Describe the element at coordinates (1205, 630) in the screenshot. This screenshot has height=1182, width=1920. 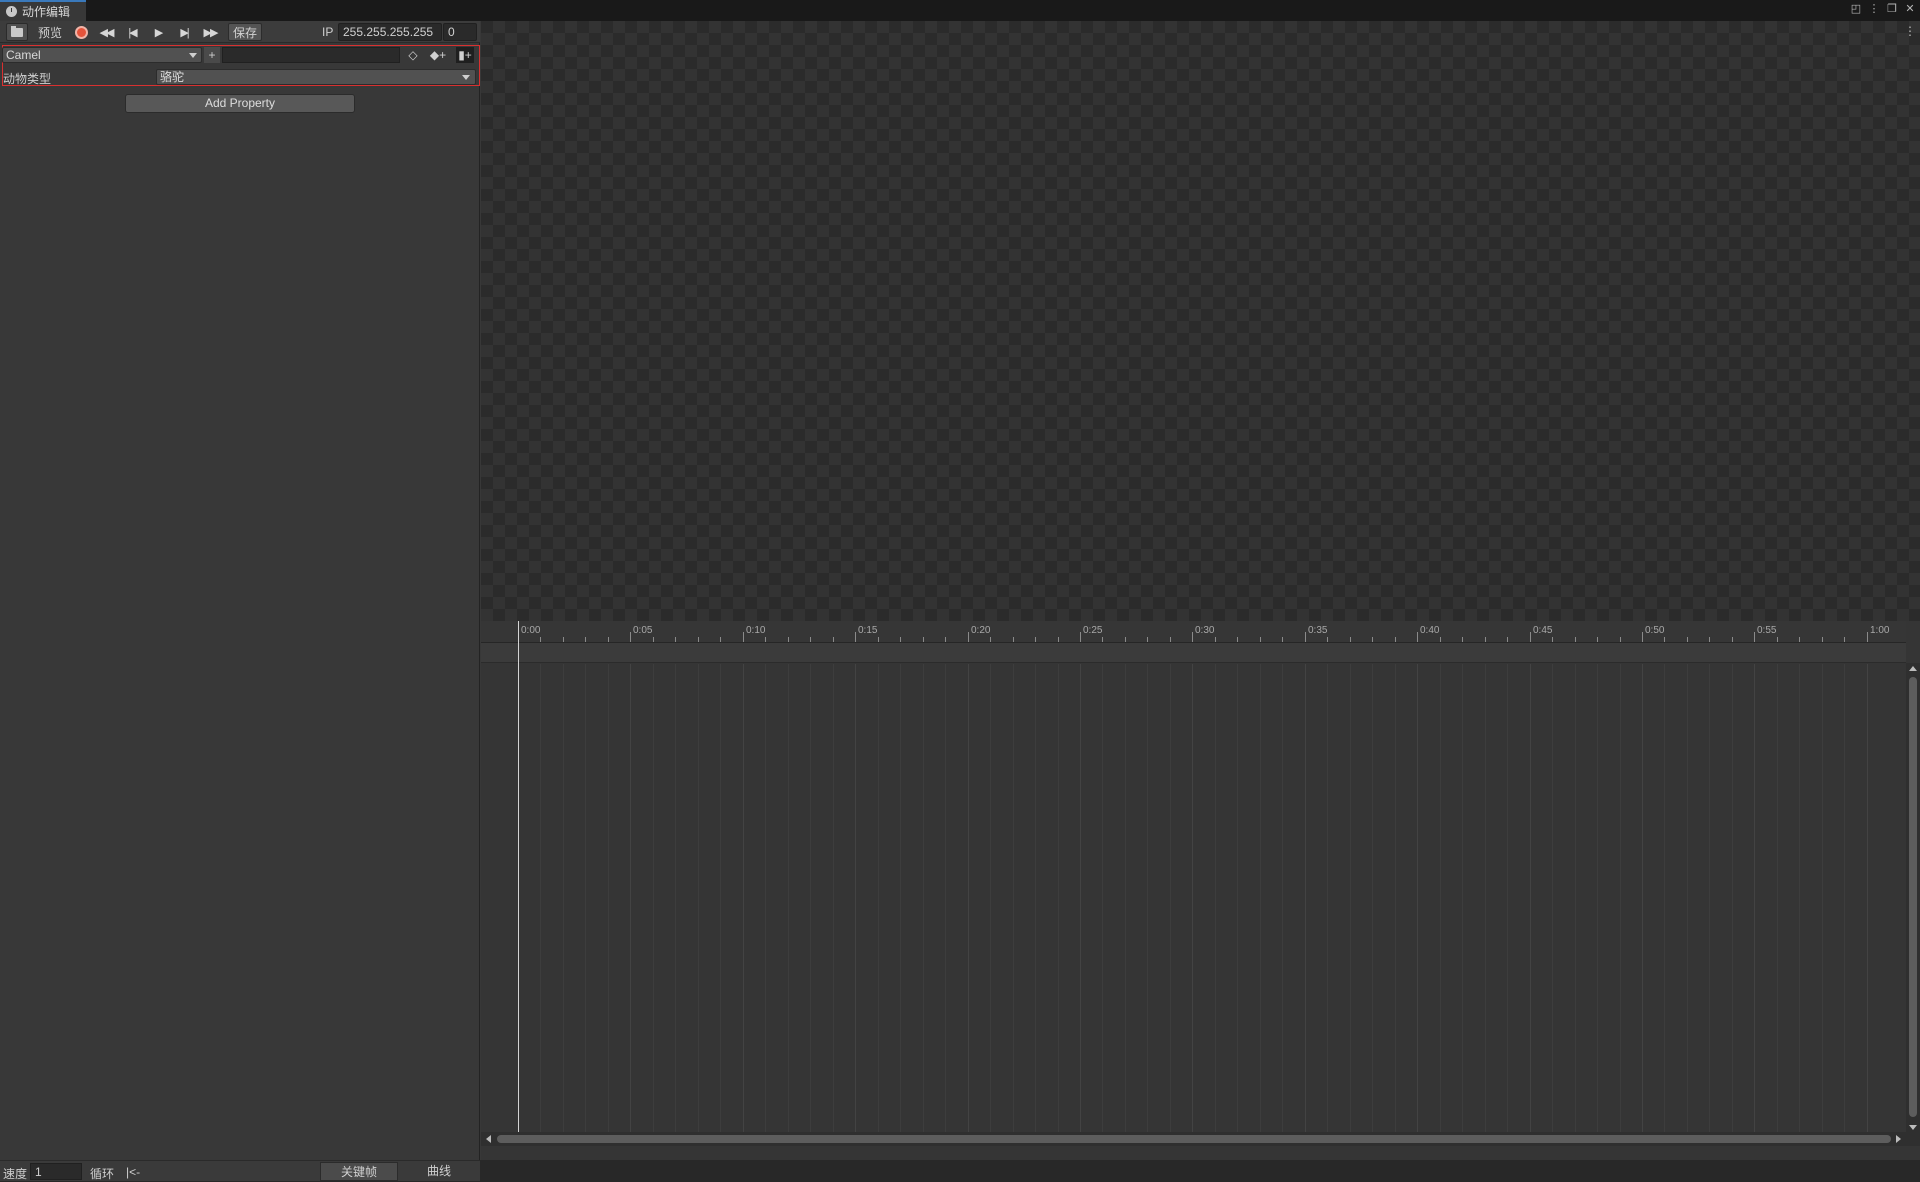
I see `ruler-tick-label: 0:30` at that location.